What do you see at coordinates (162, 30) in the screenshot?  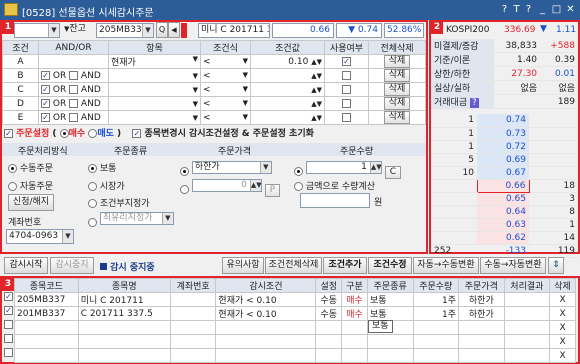 I see `search-icon: Q` at bounding box center [162, 30].